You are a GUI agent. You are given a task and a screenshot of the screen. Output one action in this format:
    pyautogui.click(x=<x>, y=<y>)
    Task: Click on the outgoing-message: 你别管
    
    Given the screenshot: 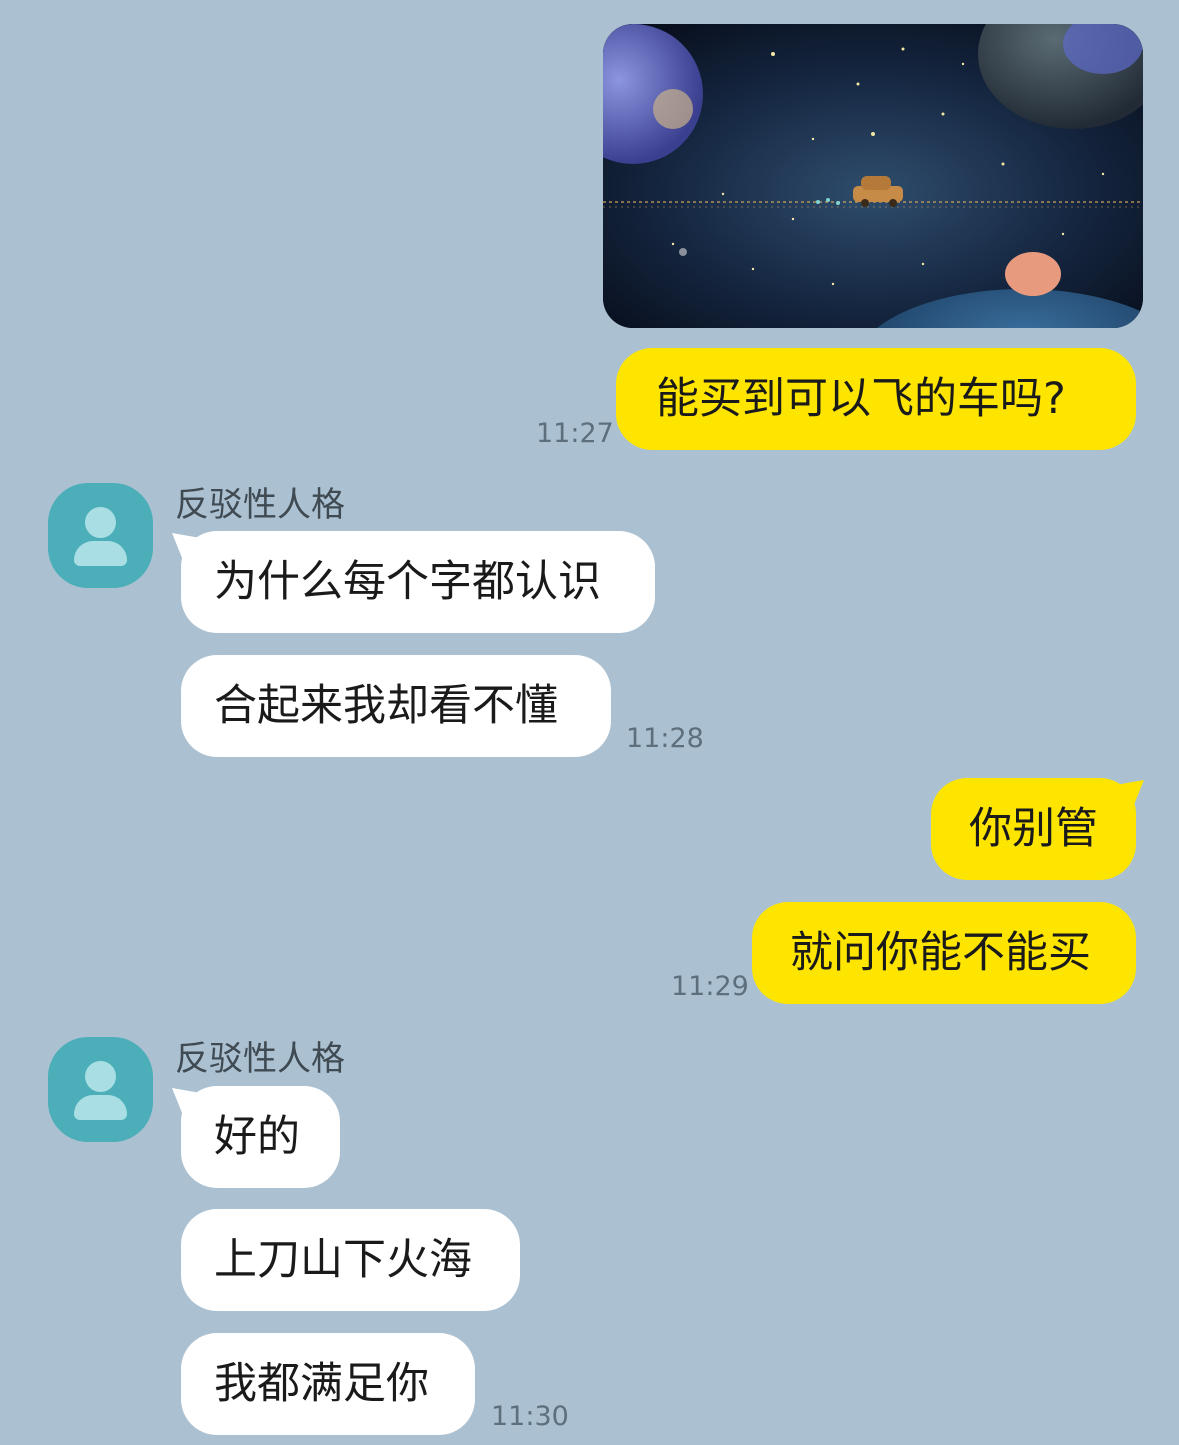 What is the action you would take?
    pyautogui.click(x=1033, y=829)
    